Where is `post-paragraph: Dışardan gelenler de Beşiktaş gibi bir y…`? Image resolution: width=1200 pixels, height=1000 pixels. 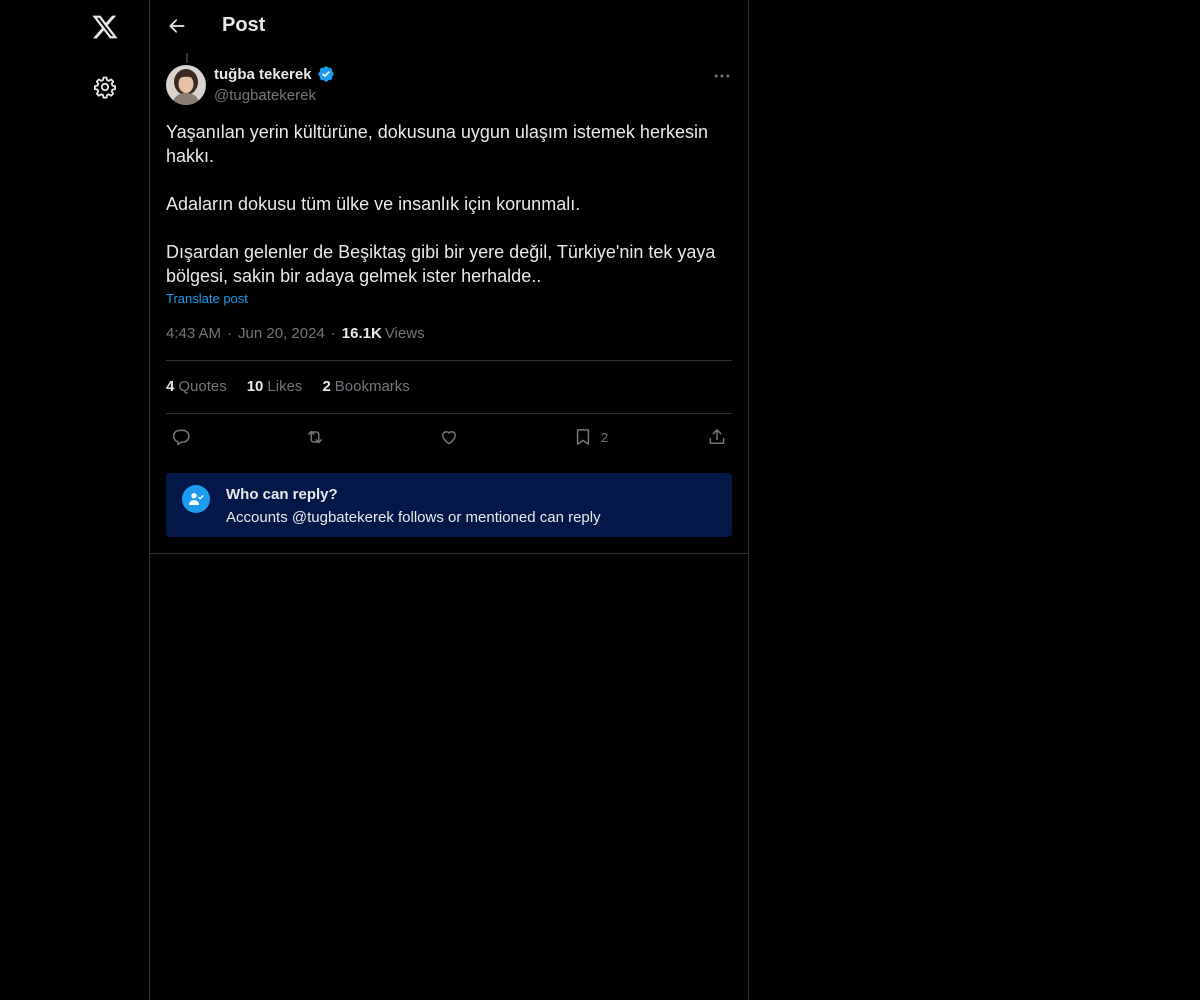 post-paragraph: Dışardan gelenler de Beşiktaş gibi bir y… is located at coordinates (441, 264).